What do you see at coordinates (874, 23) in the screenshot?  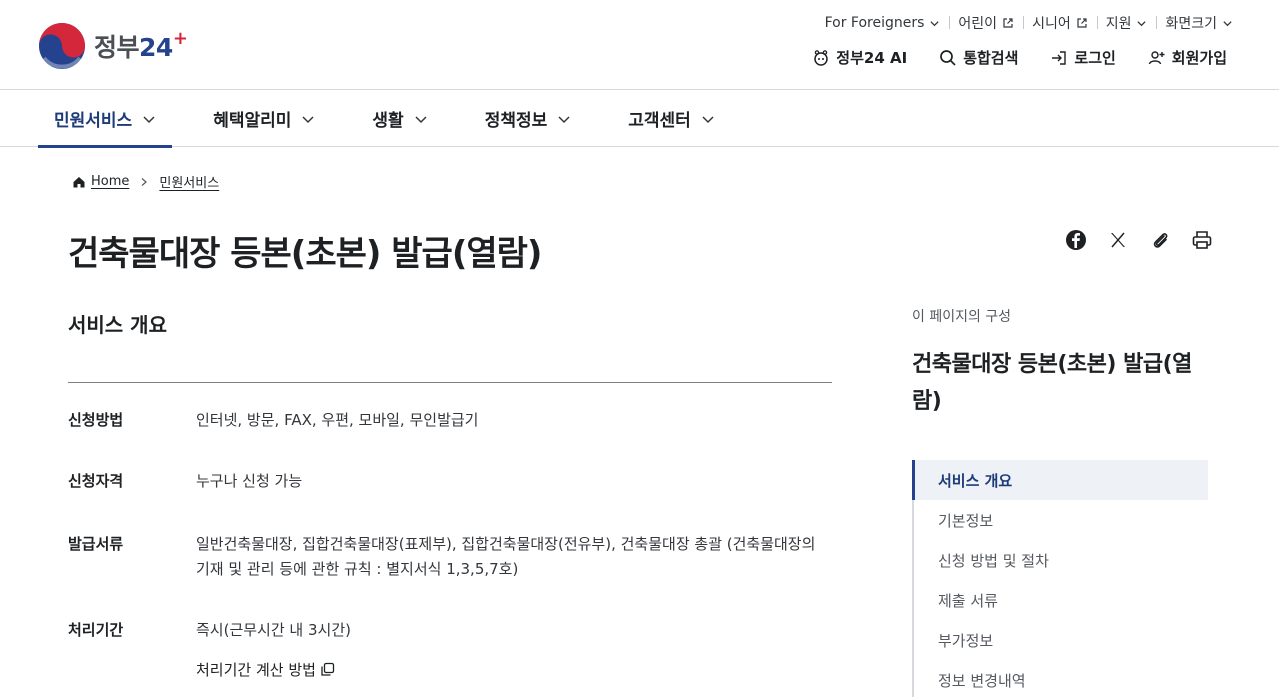 I see `util-label: For Foreigners` at bounding box center [874, 23].